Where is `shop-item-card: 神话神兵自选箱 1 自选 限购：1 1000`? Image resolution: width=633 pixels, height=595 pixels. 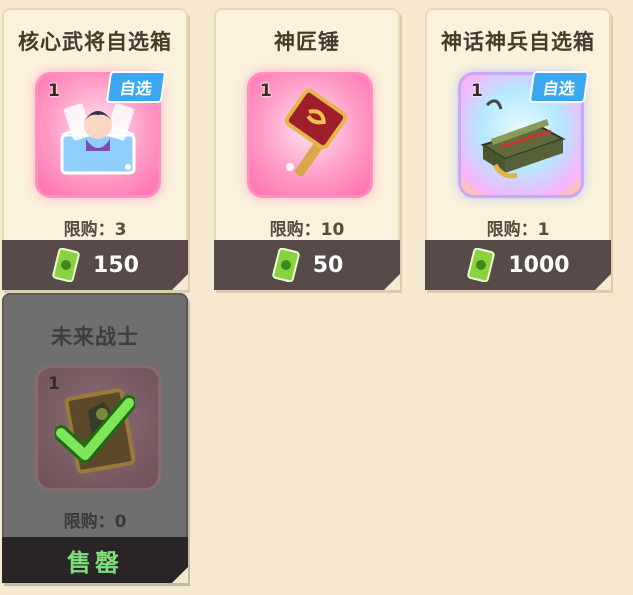 shop-item-card: 神话神兵自选箱 1 自选 限购：1 1000 is located at coordinates (518, 149).